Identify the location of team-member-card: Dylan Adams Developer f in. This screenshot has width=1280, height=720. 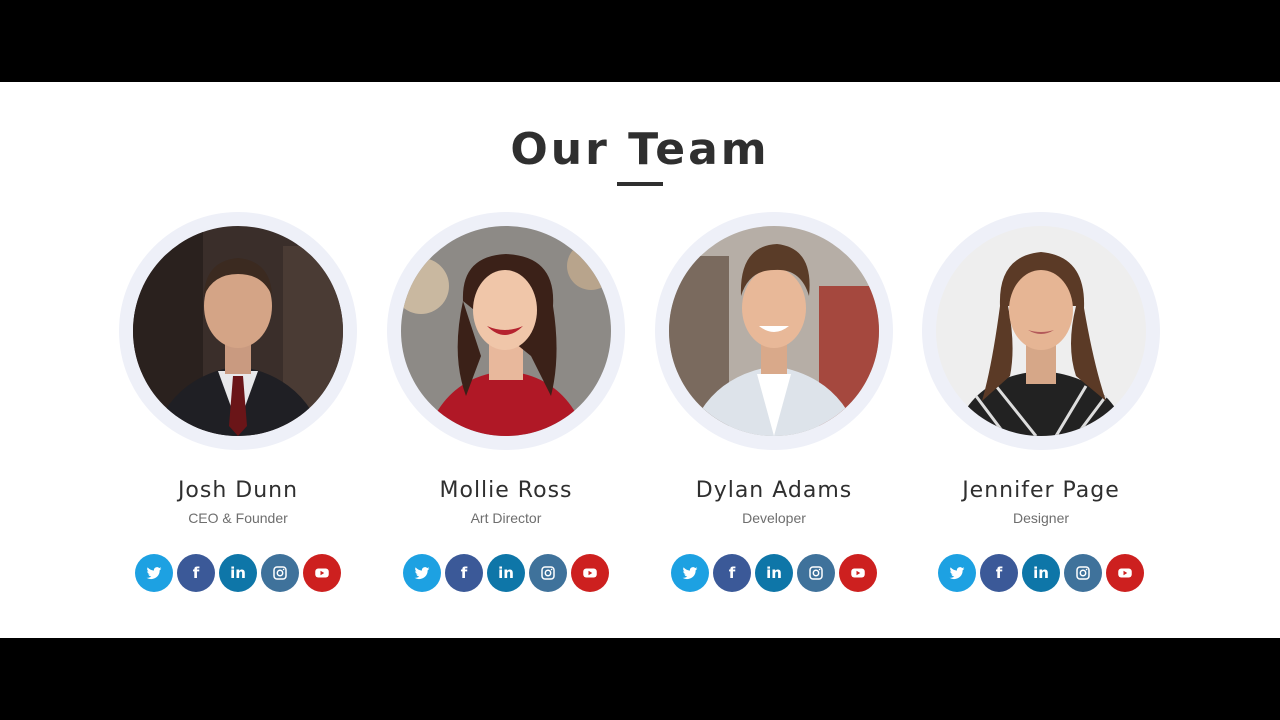
(774, 412).